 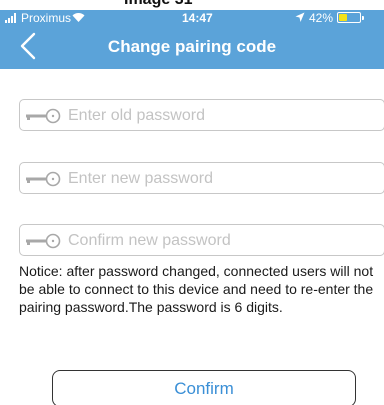 I want to click on page-title: Change pairing code, so click(x=192, y=46).